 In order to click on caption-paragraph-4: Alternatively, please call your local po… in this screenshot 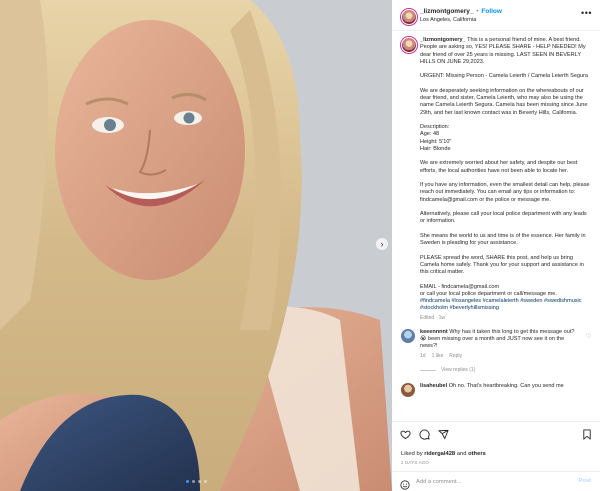, I will do `click(503, 218)`.